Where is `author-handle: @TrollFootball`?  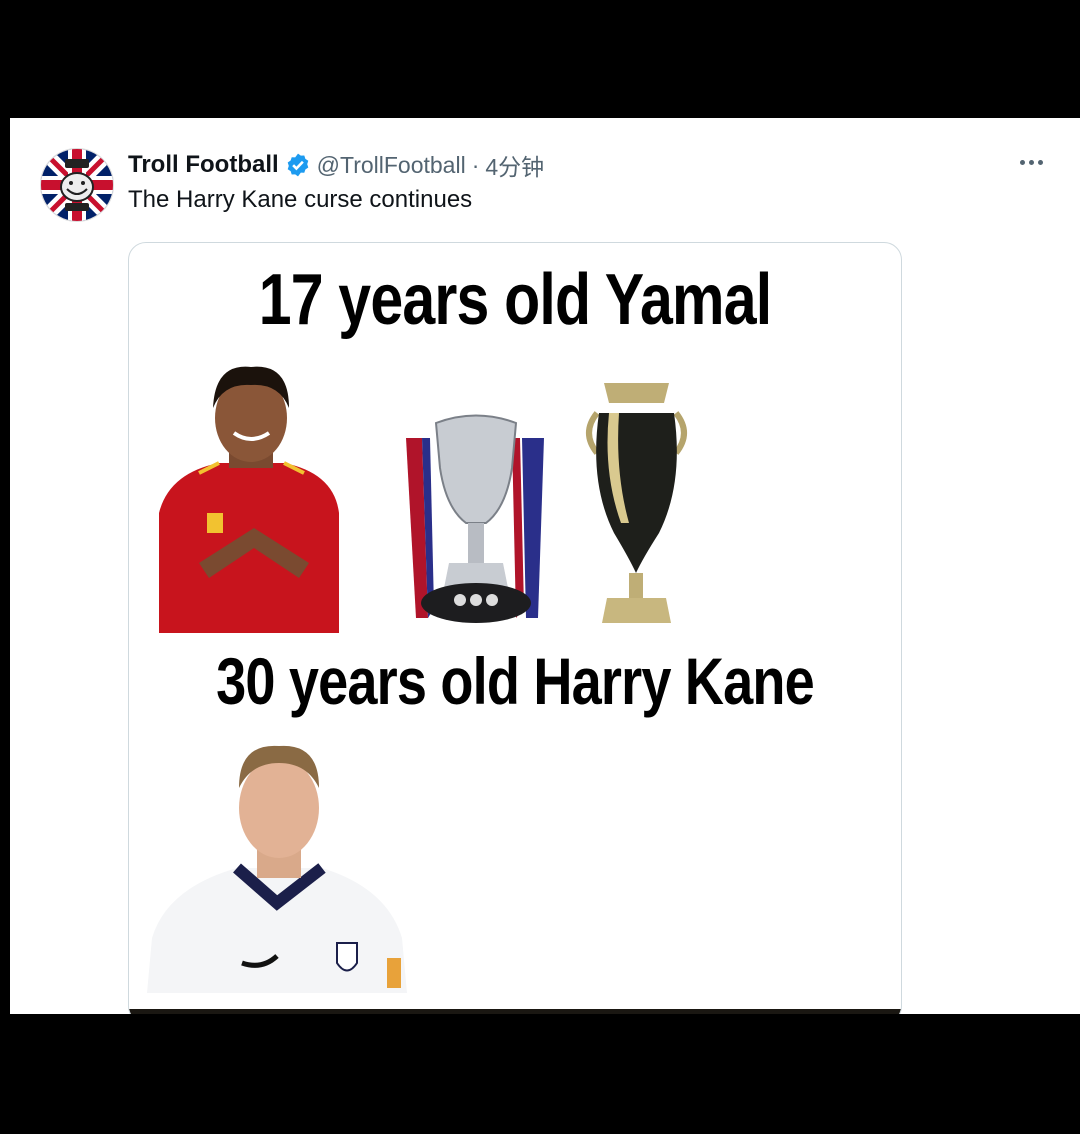 author-handle: @TrollFootball is located at coordinates (391, 165).